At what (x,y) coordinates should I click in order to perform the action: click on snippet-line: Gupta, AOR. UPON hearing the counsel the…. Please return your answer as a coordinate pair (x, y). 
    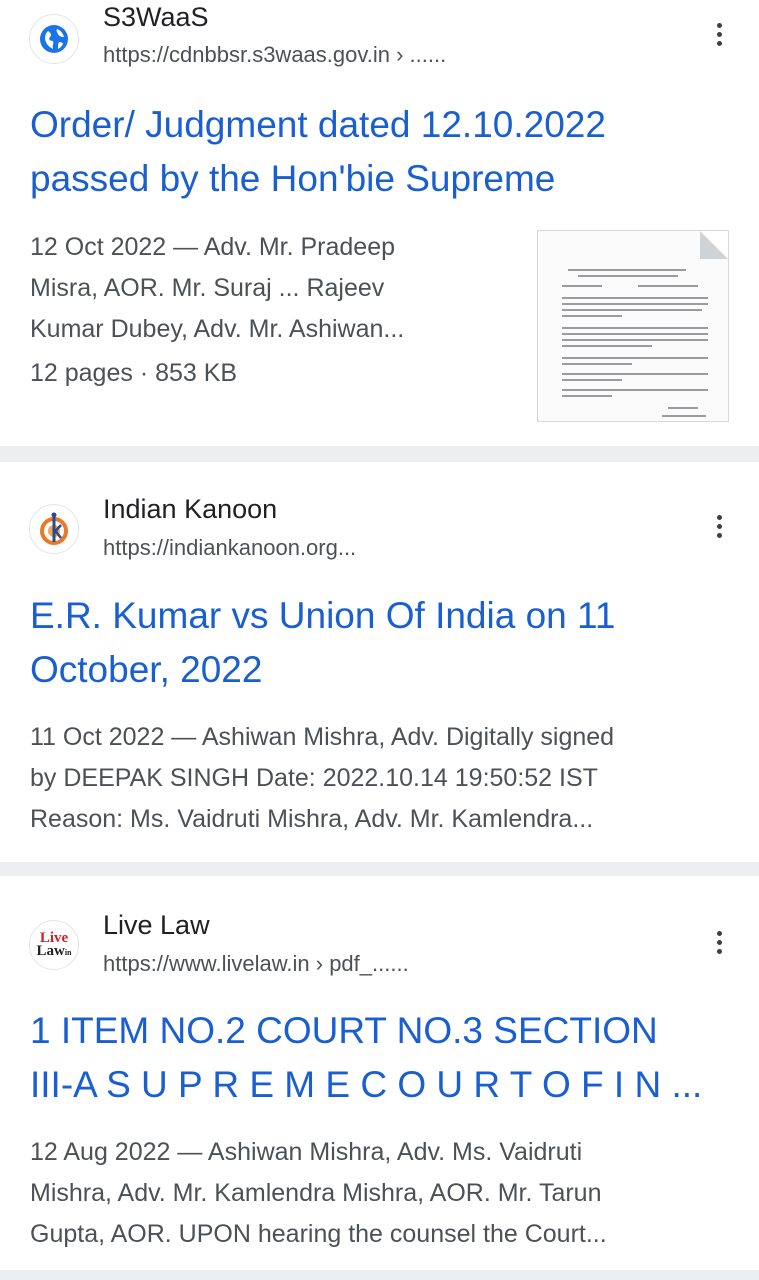
    Looking at the image, I should click on (318, 1234).